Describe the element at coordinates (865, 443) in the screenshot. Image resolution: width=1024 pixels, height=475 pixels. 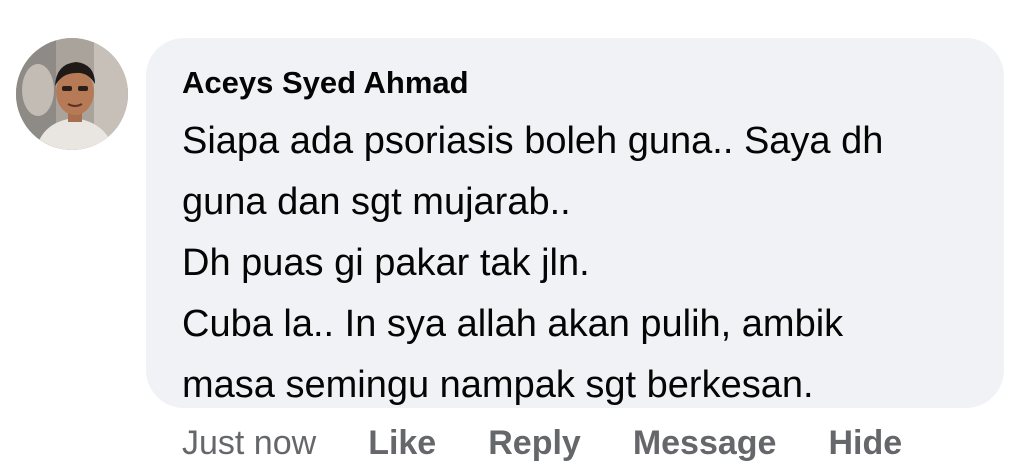
I see `hide-button: Hide` at that location.